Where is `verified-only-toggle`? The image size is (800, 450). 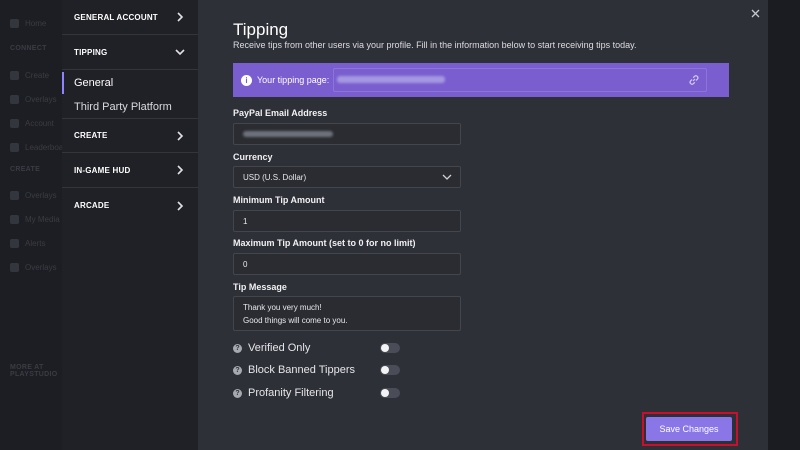
verified-only-toggle is located at coordinates (390, 348).